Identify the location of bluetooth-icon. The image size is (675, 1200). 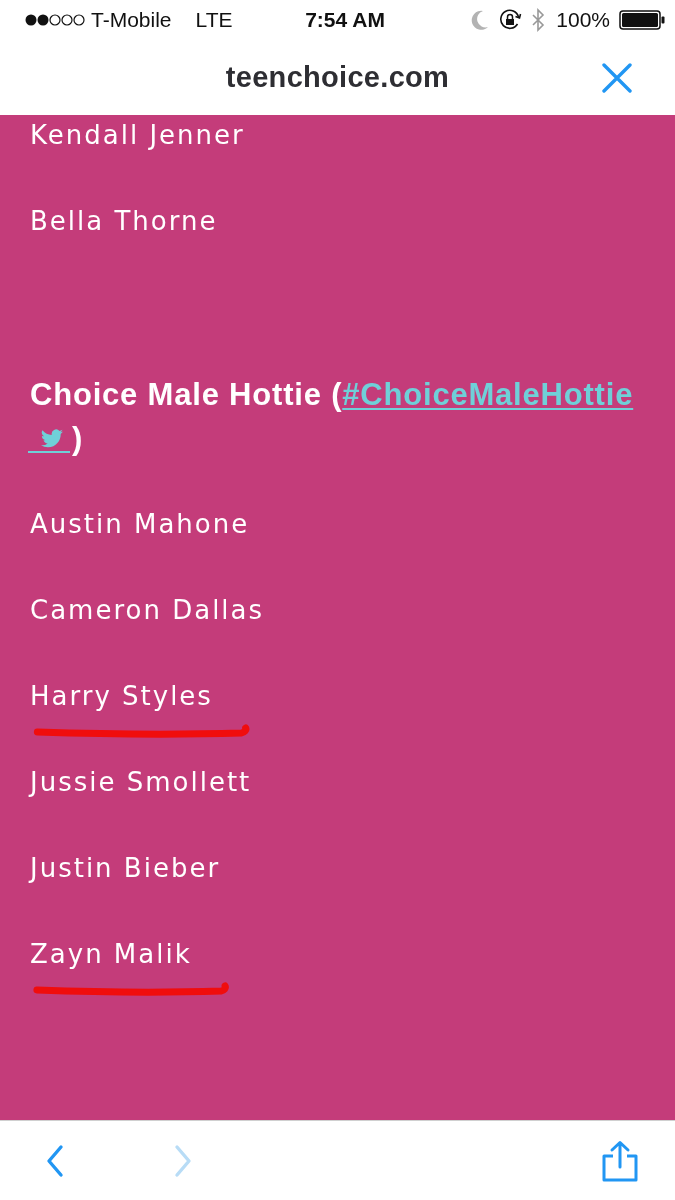
(538, 20).